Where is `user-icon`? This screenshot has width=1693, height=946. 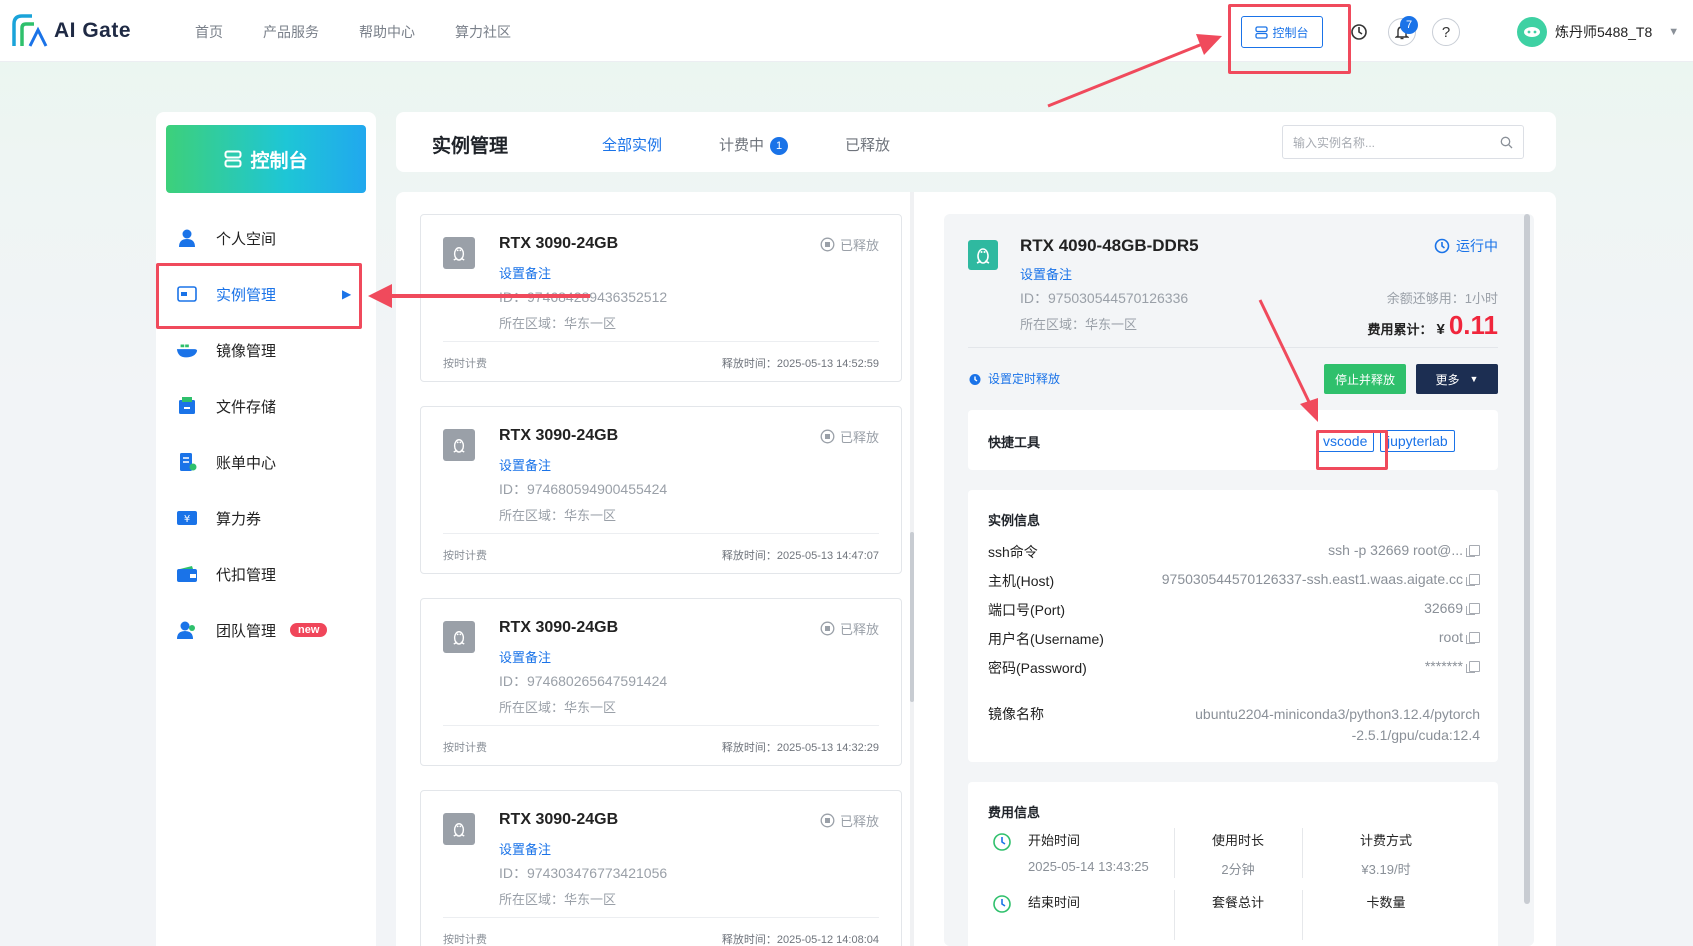 user-icon is located at coordinates (187, 238).